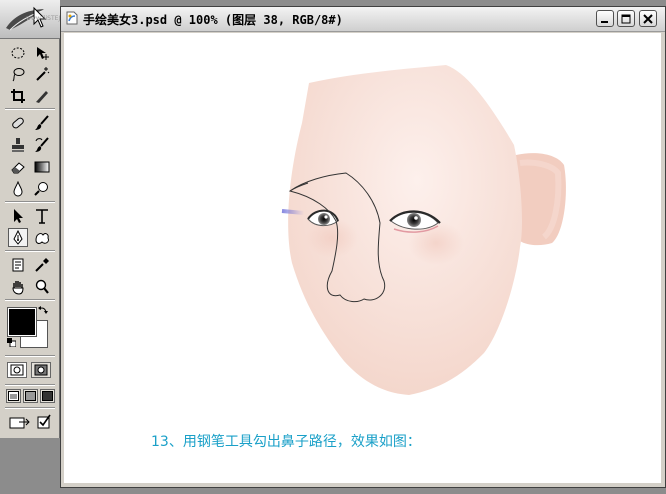 This screenshot has width=666, height=494. I want to click on screen-full-icon, so click(47, 396).